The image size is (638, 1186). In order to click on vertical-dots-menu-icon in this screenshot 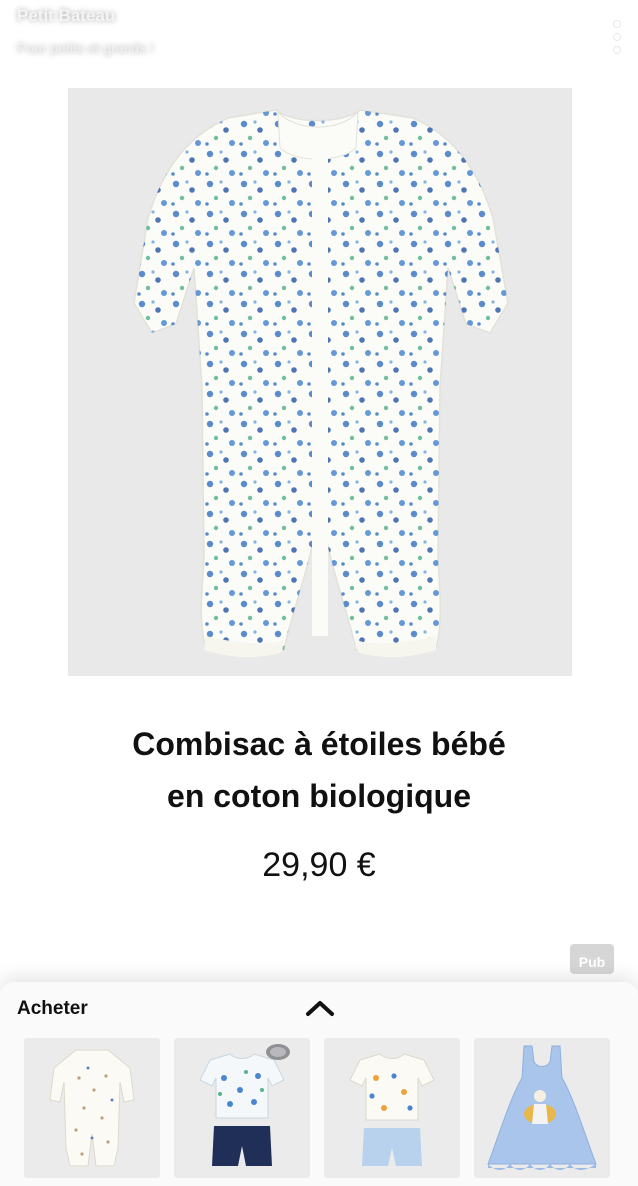, I will do `click(617, 37)`.